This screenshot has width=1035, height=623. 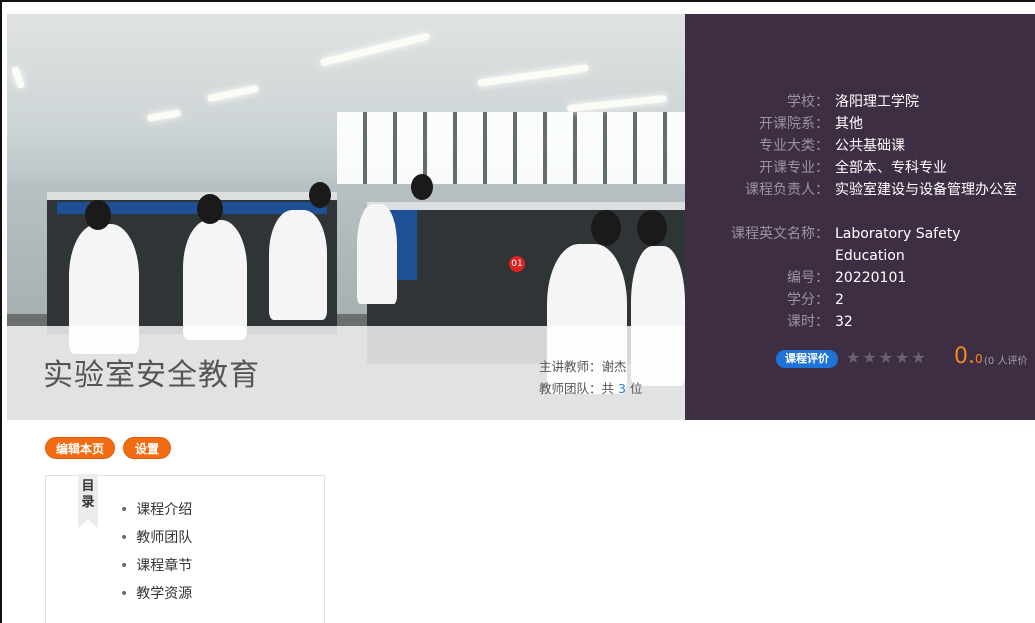 I want to click on lead-teacher-name: 谢杰, so click(x=614, y=366).